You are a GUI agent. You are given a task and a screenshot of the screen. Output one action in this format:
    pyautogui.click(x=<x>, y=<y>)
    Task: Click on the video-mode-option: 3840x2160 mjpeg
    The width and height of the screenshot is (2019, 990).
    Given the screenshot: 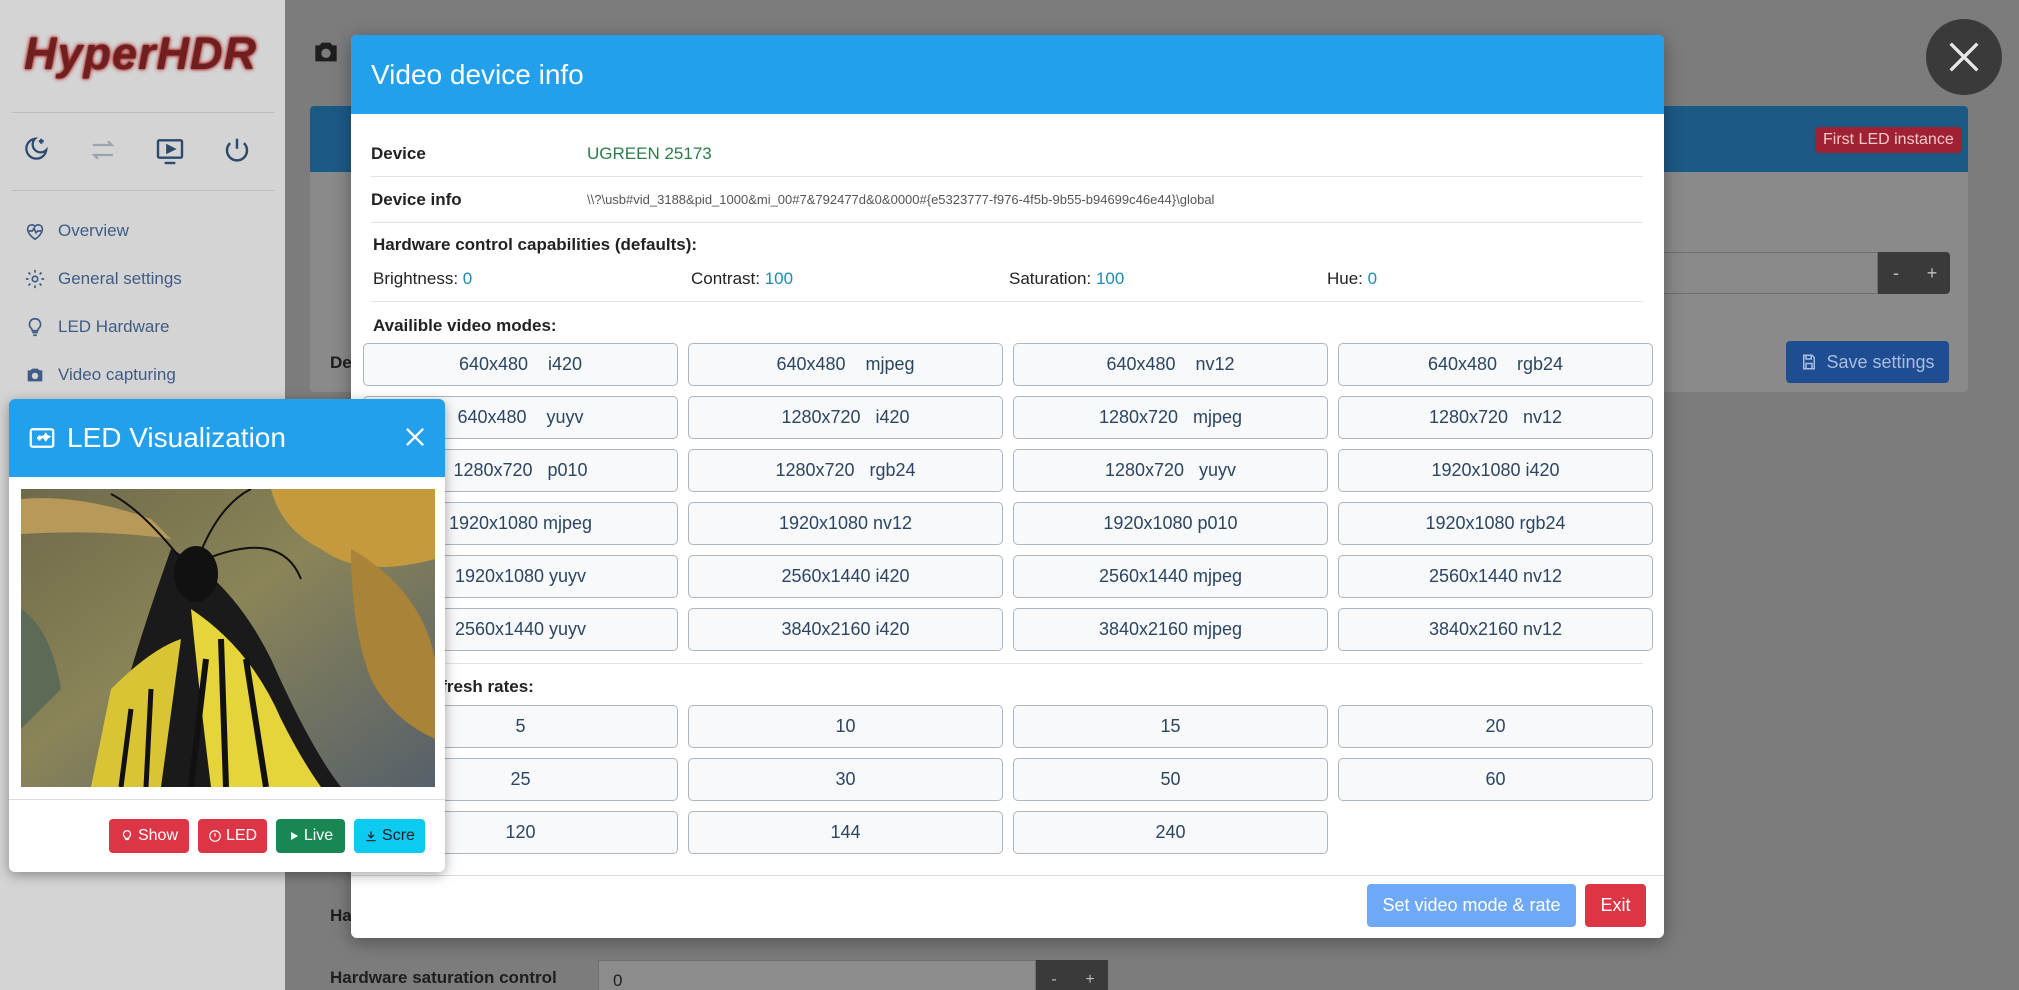 What is the action you would take?
    pyautogui.click(x=1170, y=629)
    